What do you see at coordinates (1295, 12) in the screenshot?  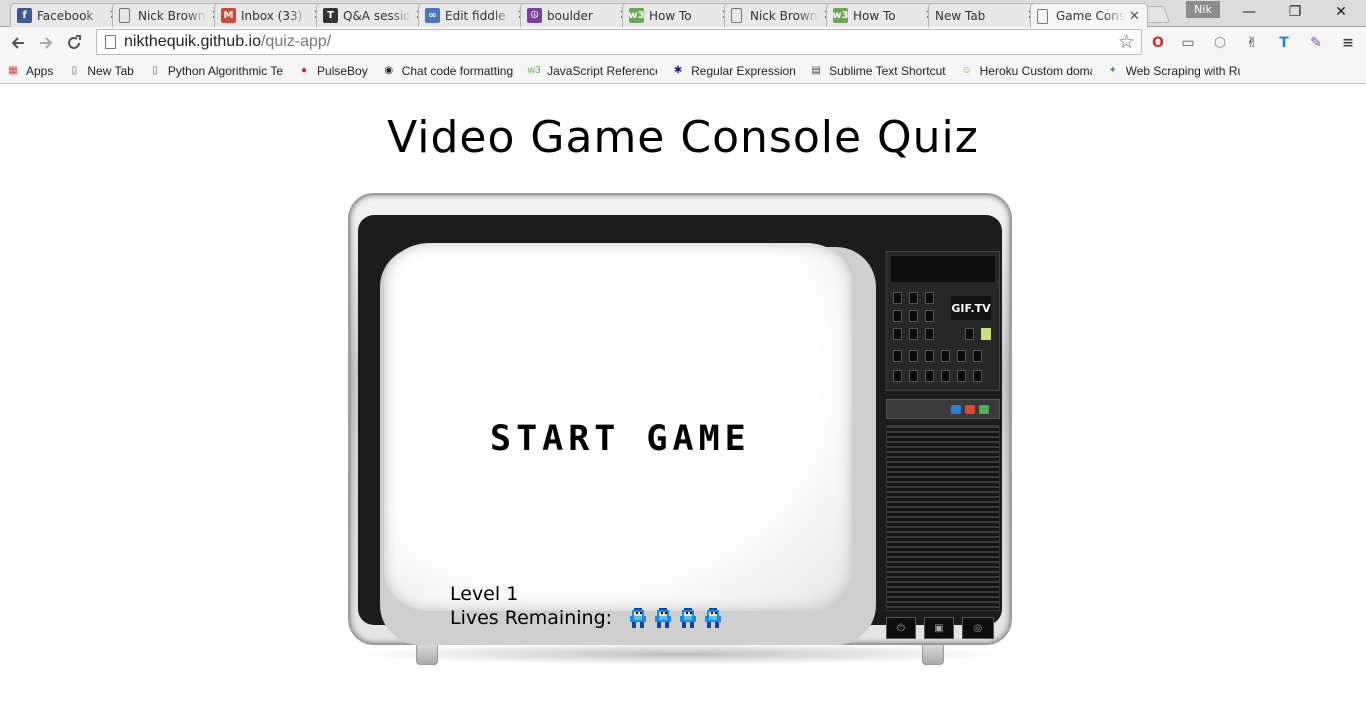 I see `restore-button: ❐` at bounding box center [1295, 12].